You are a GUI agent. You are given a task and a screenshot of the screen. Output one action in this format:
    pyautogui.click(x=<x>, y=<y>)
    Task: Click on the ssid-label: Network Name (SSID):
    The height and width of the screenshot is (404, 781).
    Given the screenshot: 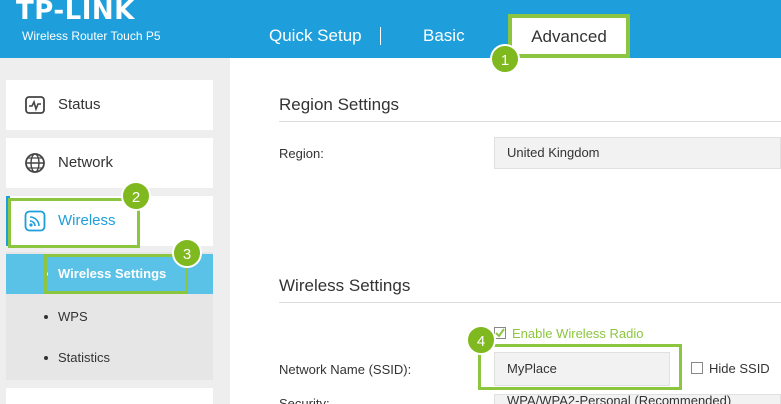 What is the action you would take?
    pyautogui.click(x=345, y=369)
    